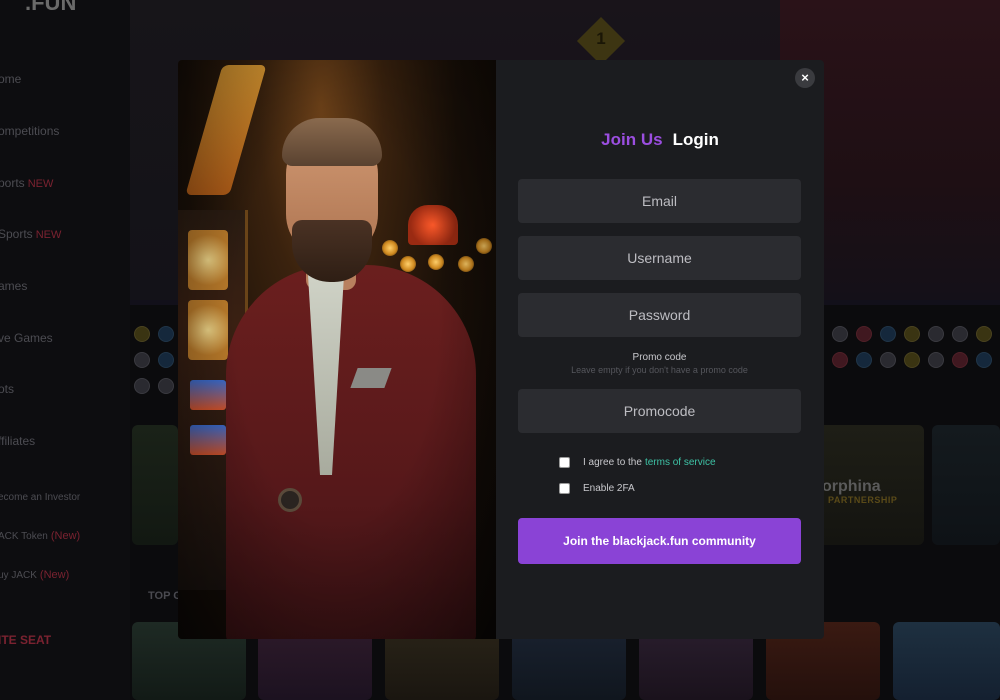  Describe the element at coordinates (601, 38) in the screenshot. I see `rank-badge-number: 1` at that location.